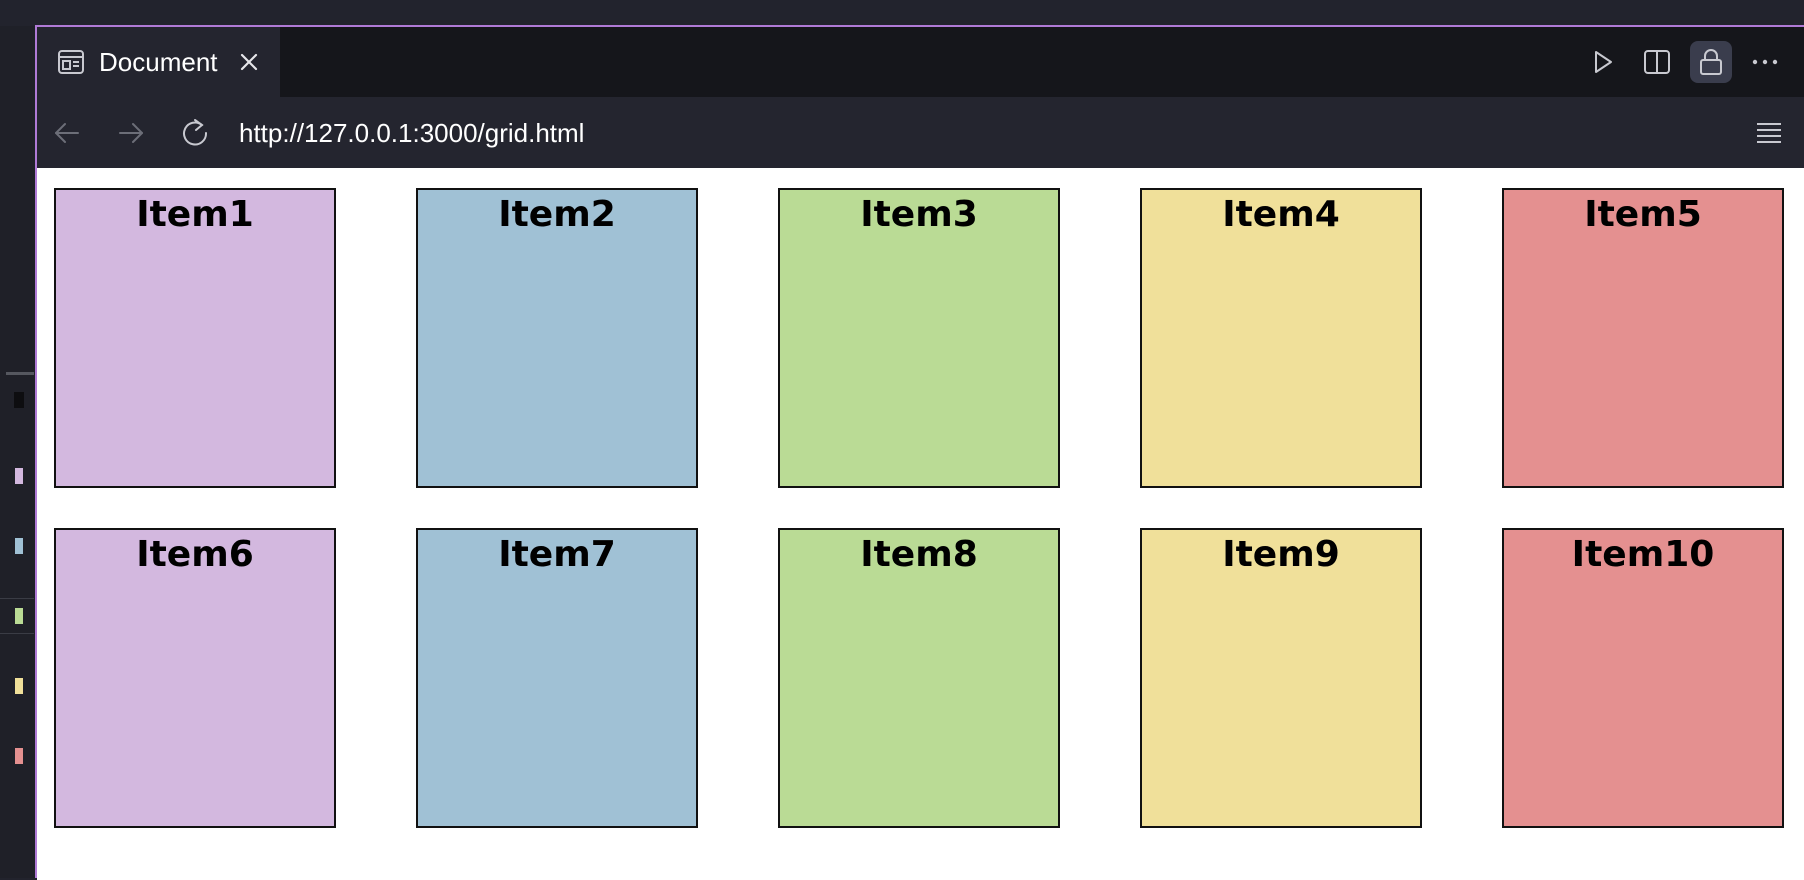  What do you see at coordinates (557, 678) in the screenshot?
I see `grid-item: Item7` at bounding box center [557, 678].